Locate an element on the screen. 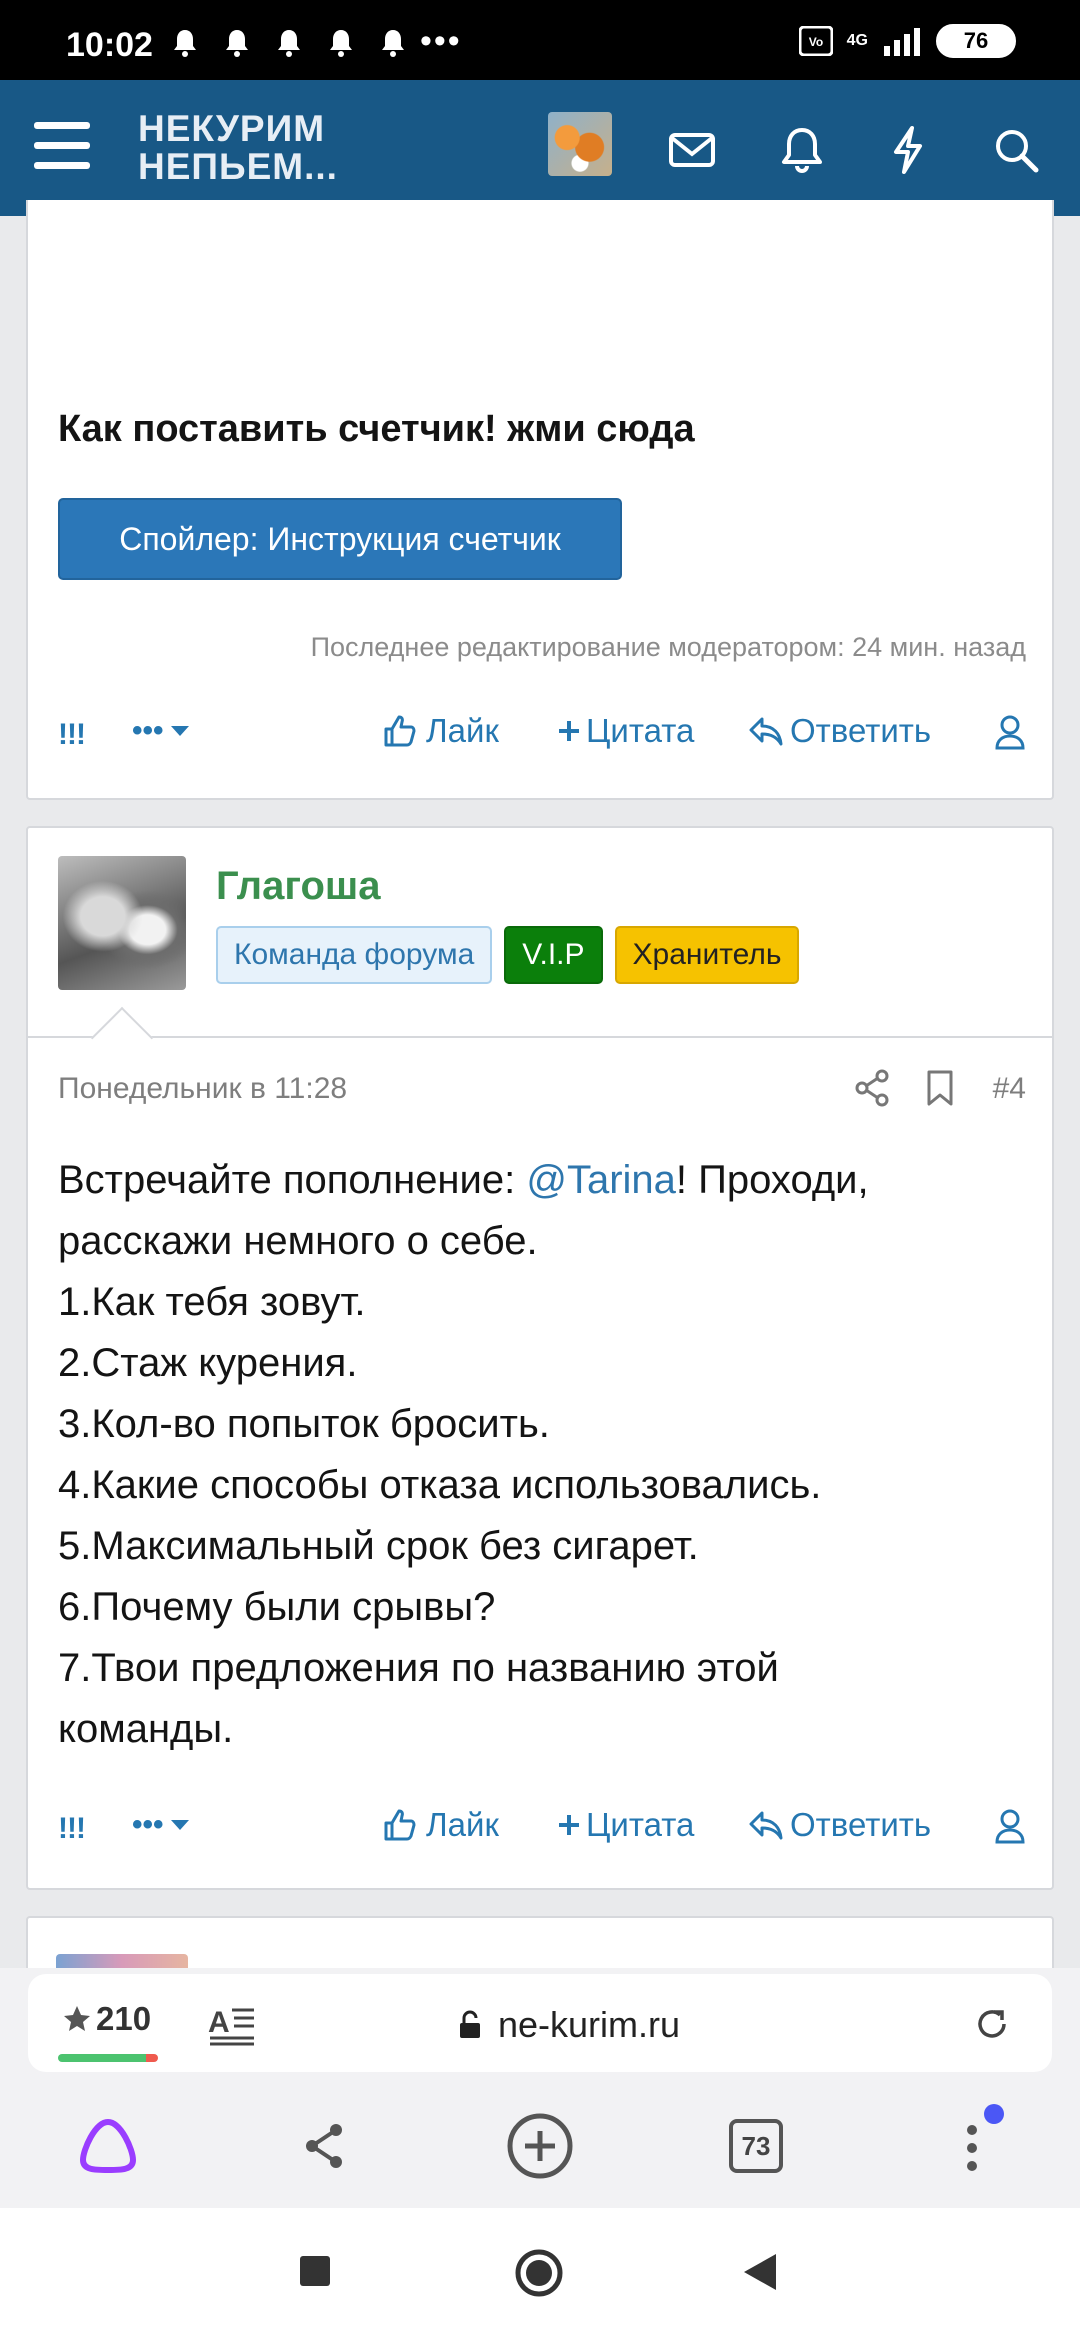 The width and height of the screenshot is (1080, 2340). notification-dot is located at coordinates (994, 2114).